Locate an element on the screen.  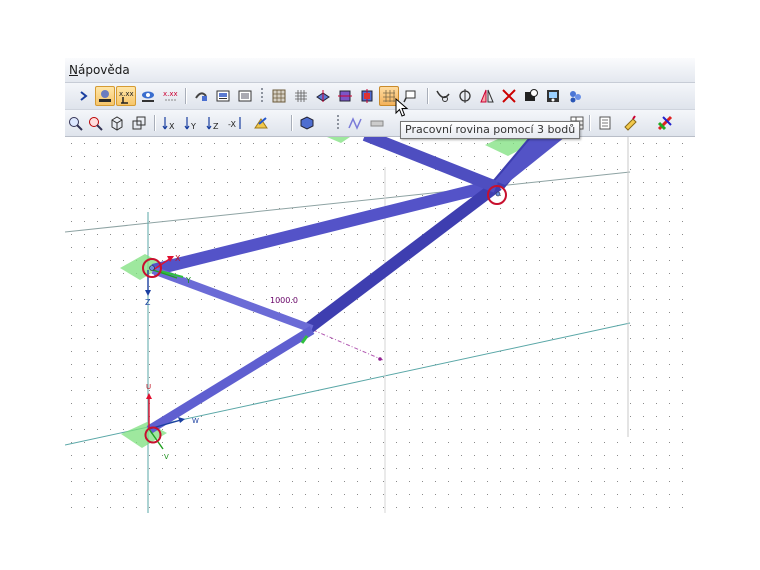
curve-icon is located at coordinates (443, 96).